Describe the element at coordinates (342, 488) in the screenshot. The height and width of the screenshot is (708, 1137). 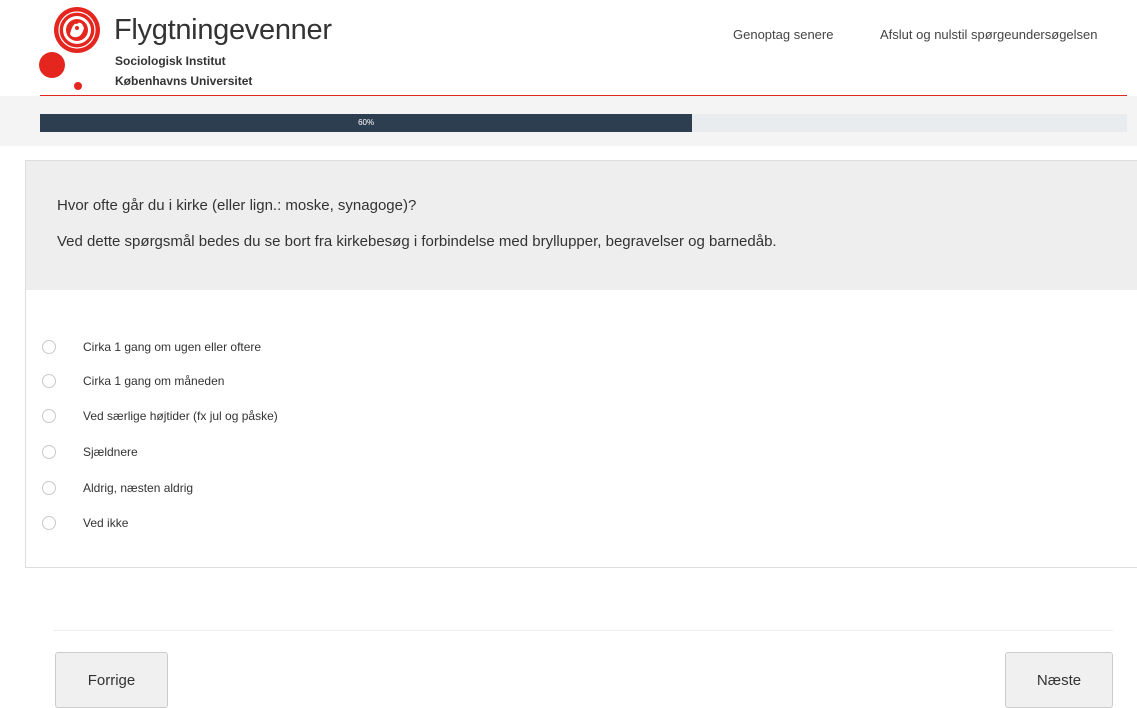
I see `answer-option: Aldrig, næsten aldrig` at that location.